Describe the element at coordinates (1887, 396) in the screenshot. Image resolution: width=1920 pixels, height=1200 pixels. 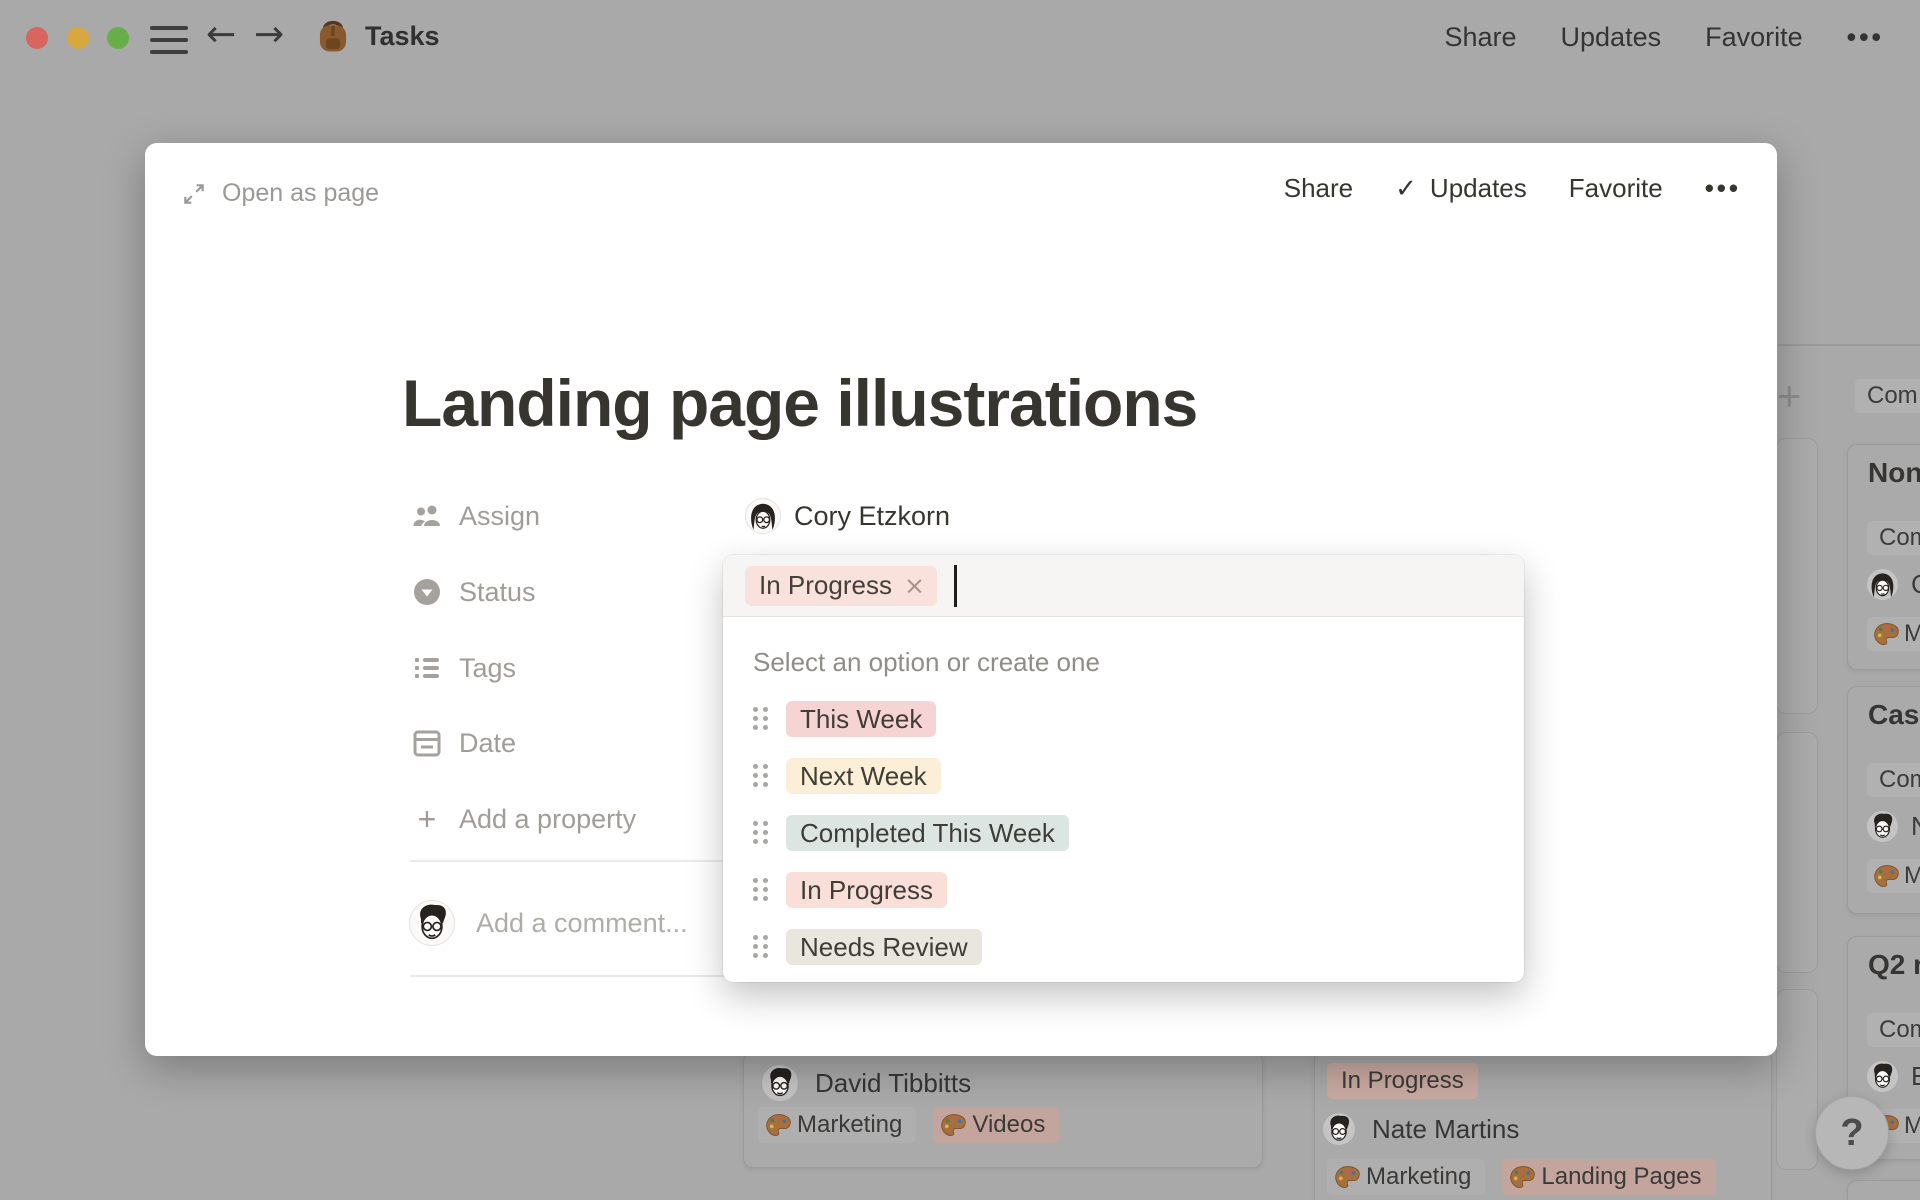
I see `board-column-header: Com` at that location.